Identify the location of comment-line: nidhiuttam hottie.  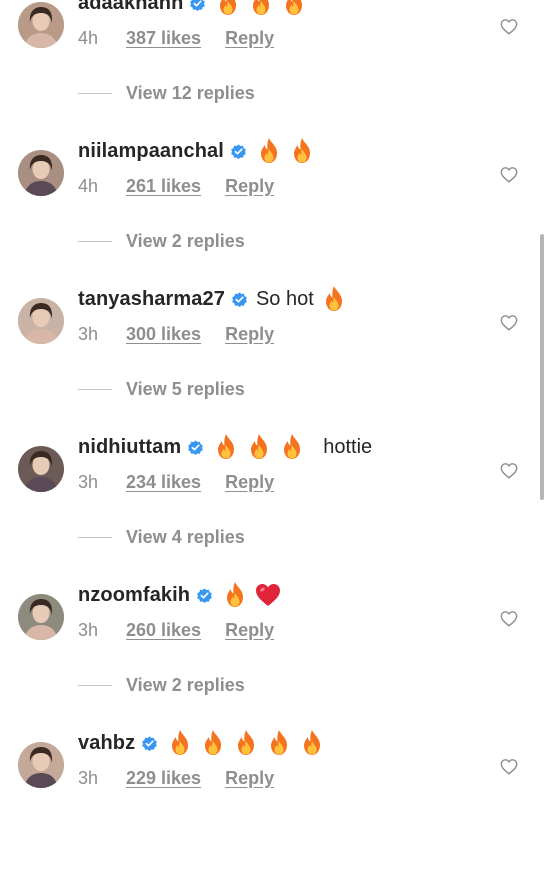
(228, 447).